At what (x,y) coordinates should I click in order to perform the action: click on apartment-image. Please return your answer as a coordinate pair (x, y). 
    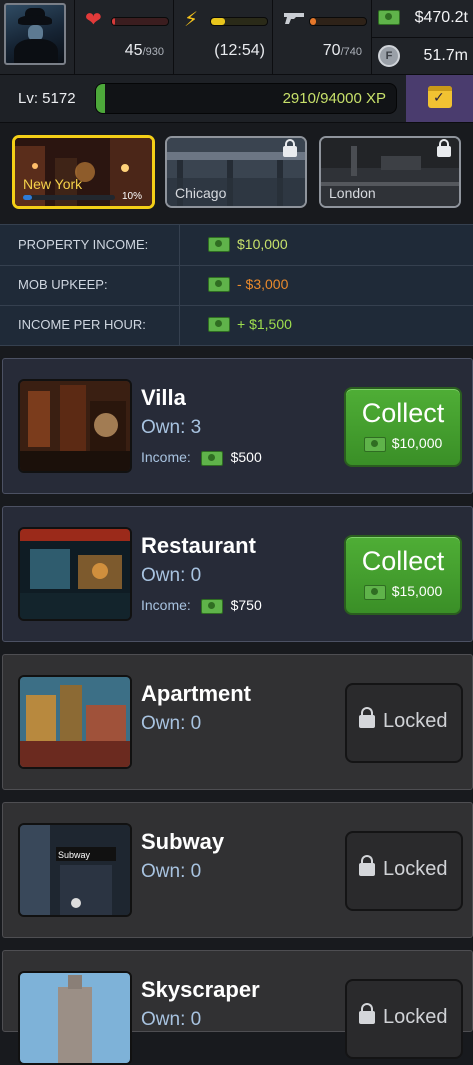
    Looking at the image, I should click on (75, 722).